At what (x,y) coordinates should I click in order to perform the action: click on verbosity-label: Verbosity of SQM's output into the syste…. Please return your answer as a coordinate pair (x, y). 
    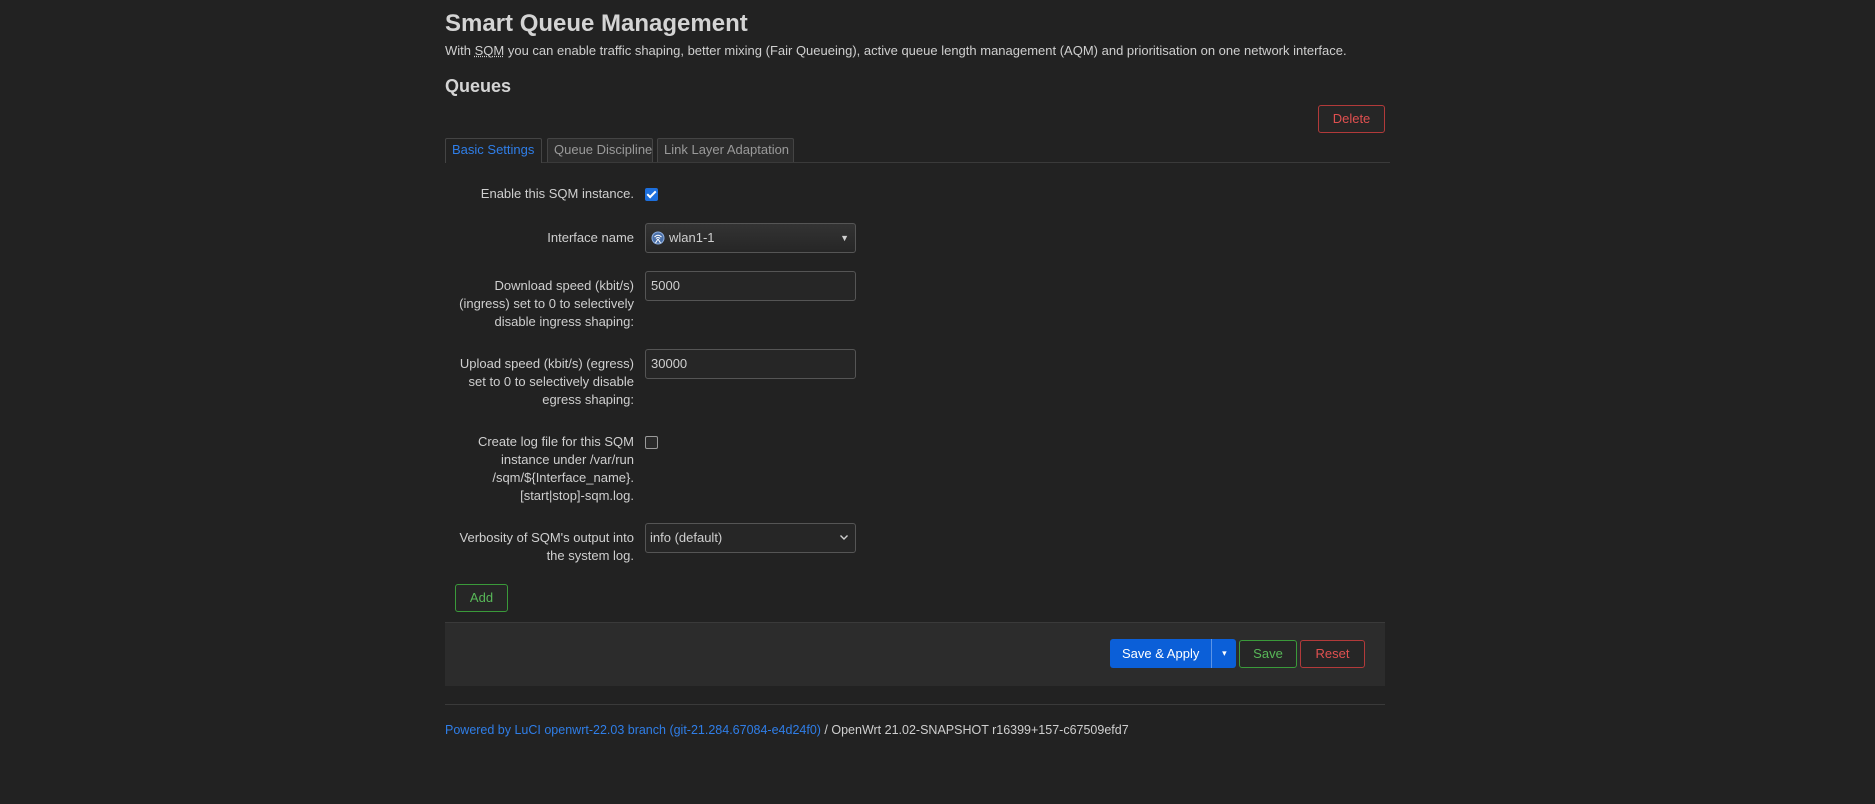
    Looking at the image, I should click on (546, 546).